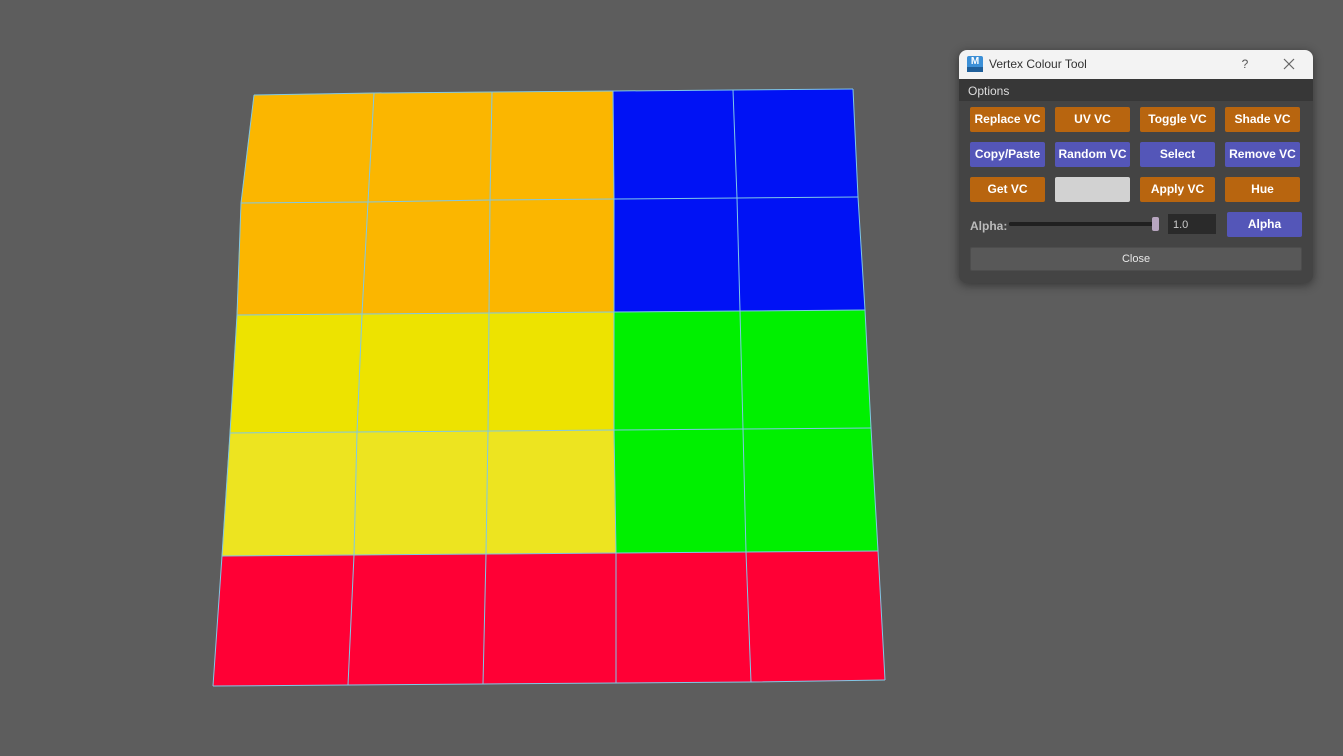  I want to click on app-icon-letter: M, so click(975, 61).